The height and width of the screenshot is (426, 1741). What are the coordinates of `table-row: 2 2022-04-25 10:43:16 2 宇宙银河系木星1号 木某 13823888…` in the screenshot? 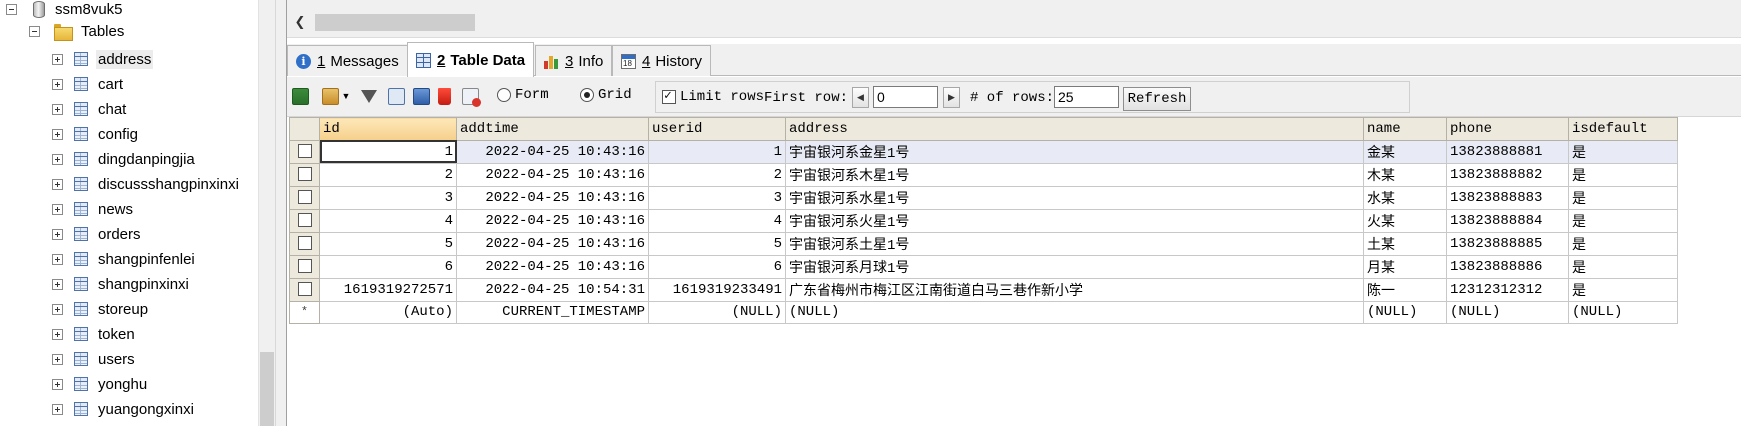 It's located at (983, 174).